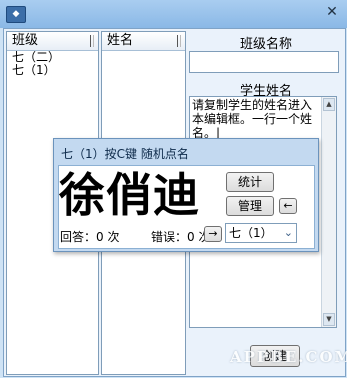 This screenshot has width=347, height=378. I want to click on class-select: 七（1） ⌄, so click(261, 233).